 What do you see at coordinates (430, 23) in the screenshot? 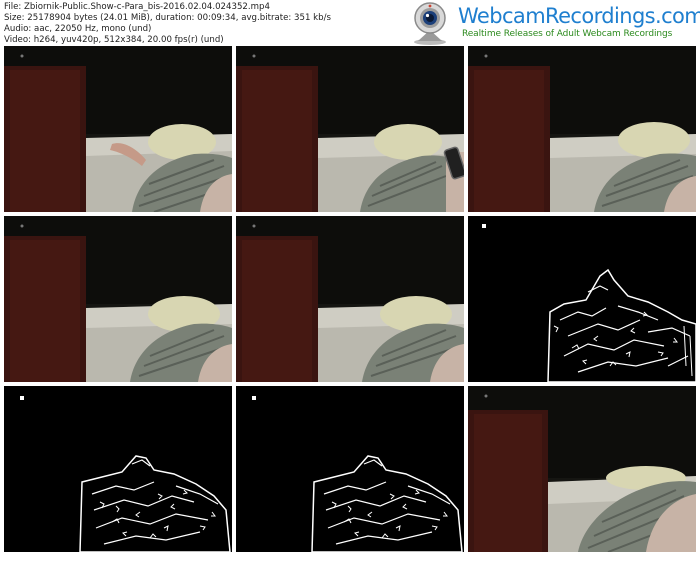
I see `webcam-icon` at bounding box center [430, 23].